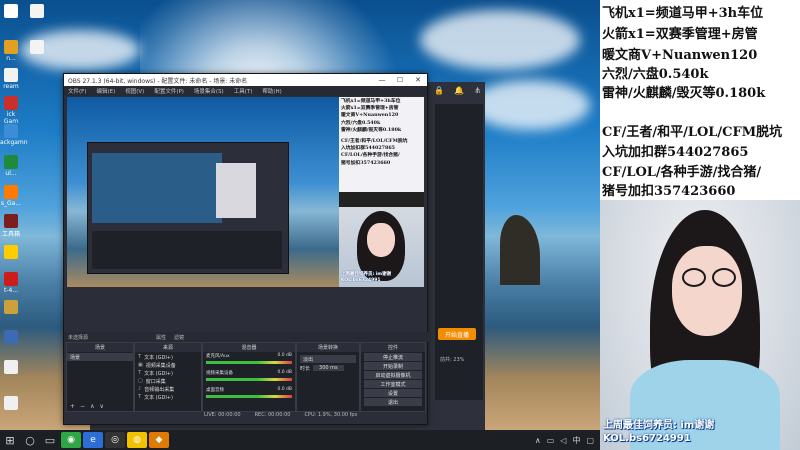  I want to click on bell-icon: 🔔, so click(459, 90).